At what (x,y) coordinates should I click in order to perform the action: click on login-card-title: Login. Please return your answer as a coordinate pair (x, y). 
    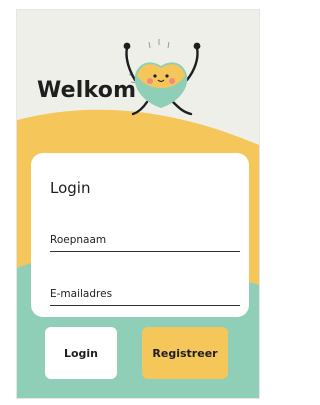
    Looking at the image, I should click on (70, 188).